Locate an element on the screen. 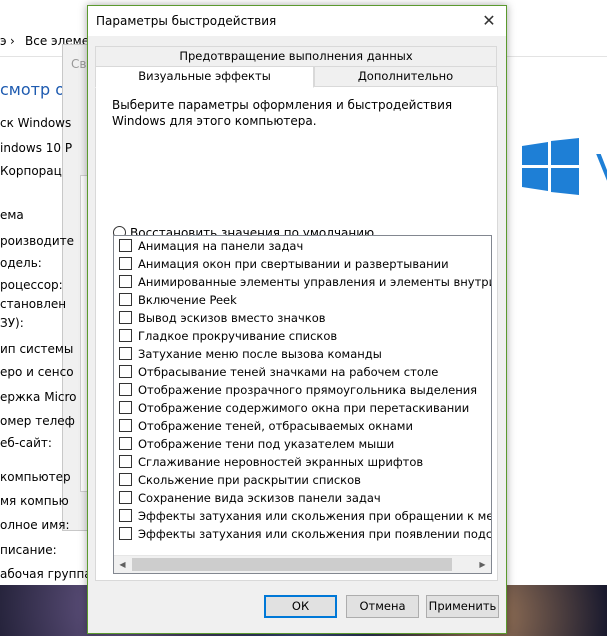 This screenshot has height=636, width=607. breadcrumb-left: э is located at coordinates (3, 41).